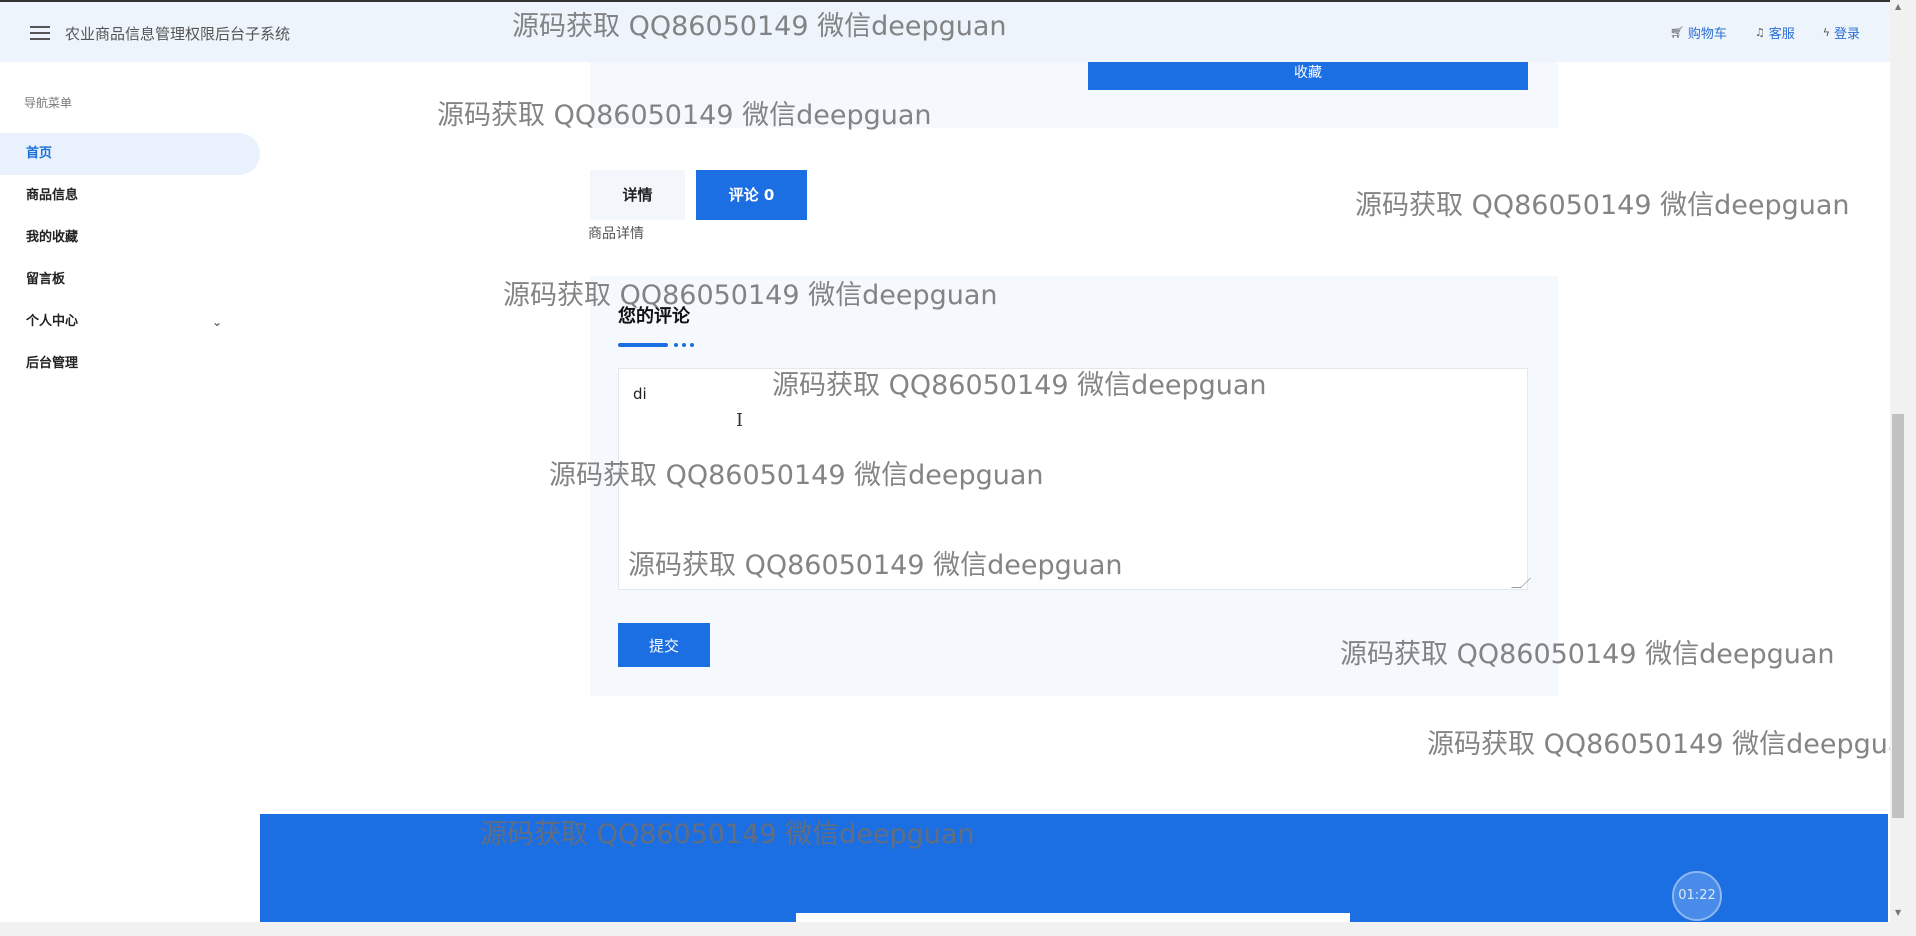 This screenshot has width=1916, height=936. What do you see at coordinates (48, 103) in the screenshot?
I see `nav-title: 导航菜单` at bounding box center [48, 103].